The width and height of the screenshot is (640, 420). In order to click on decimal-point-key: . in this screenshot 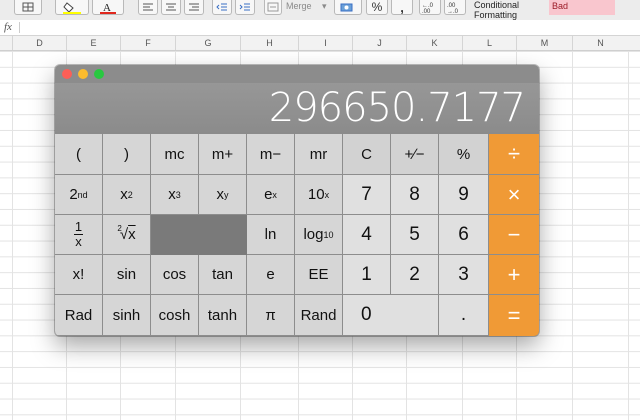, I will do `click(464, 315)`.